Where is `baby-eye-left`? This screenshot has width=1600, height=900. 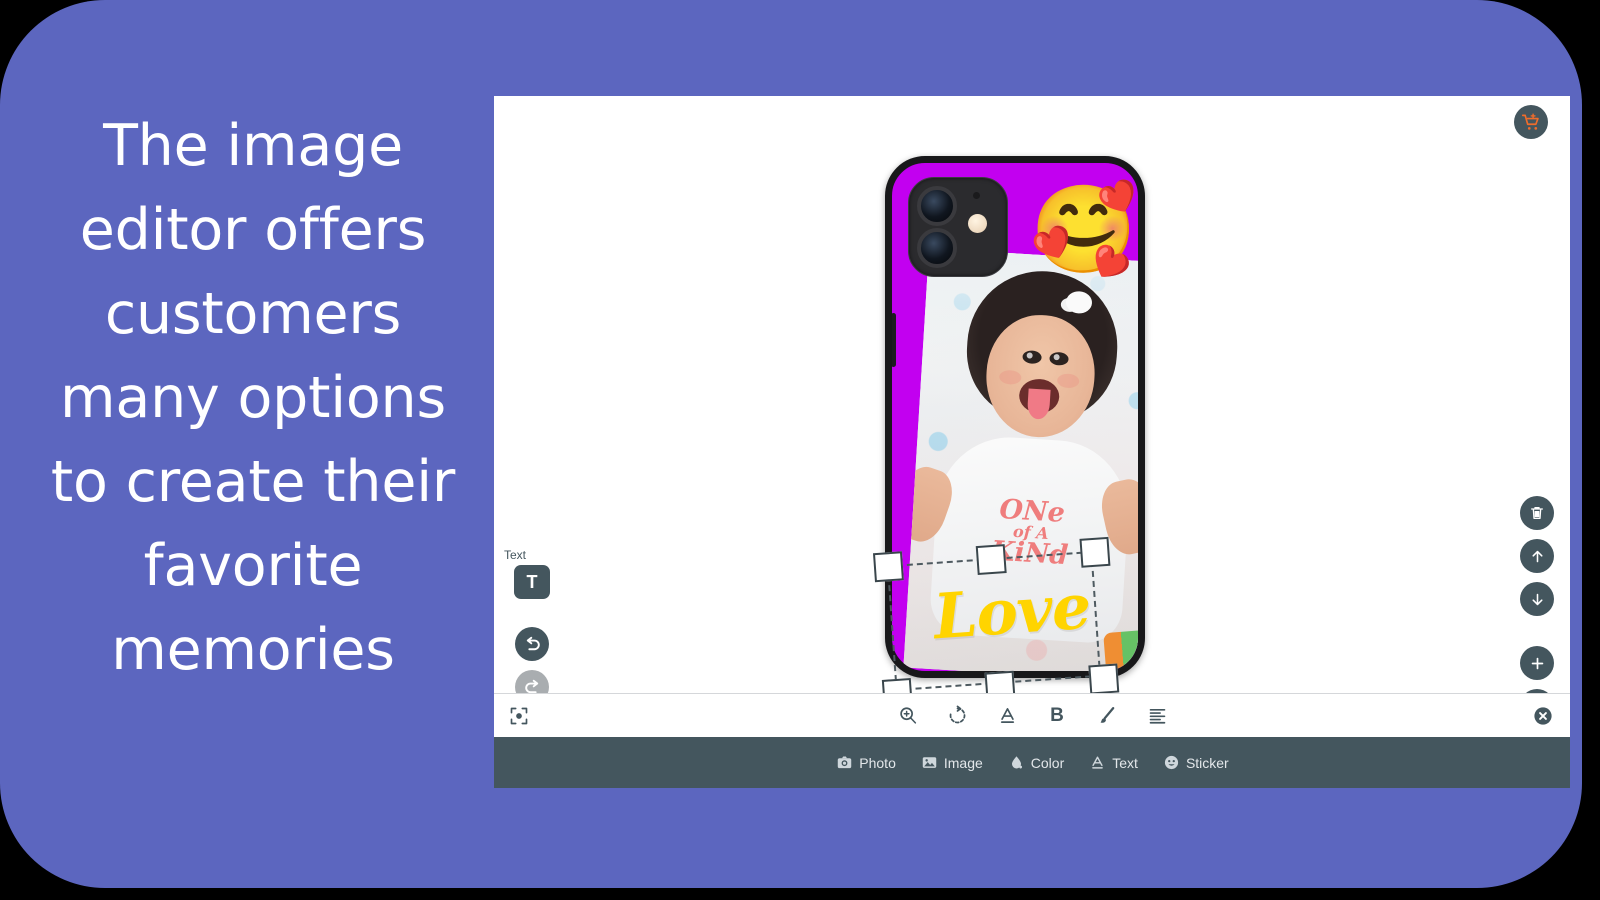
baby-eye-left is located at coordinates (1031, 356).